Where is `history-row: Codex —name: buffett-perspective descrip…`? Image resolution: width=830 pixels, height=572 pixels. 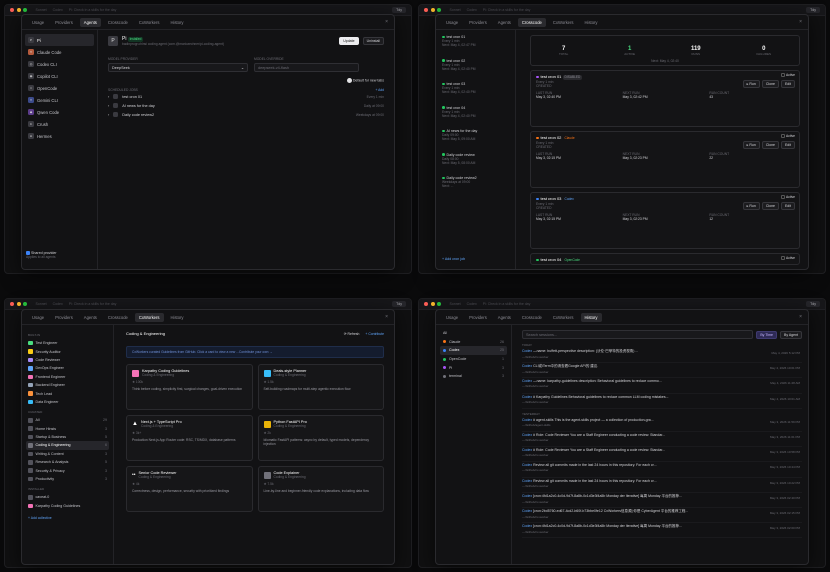 history-row: Codex —name: buffett-perspective descrip… is located at coordinates (662, 356).